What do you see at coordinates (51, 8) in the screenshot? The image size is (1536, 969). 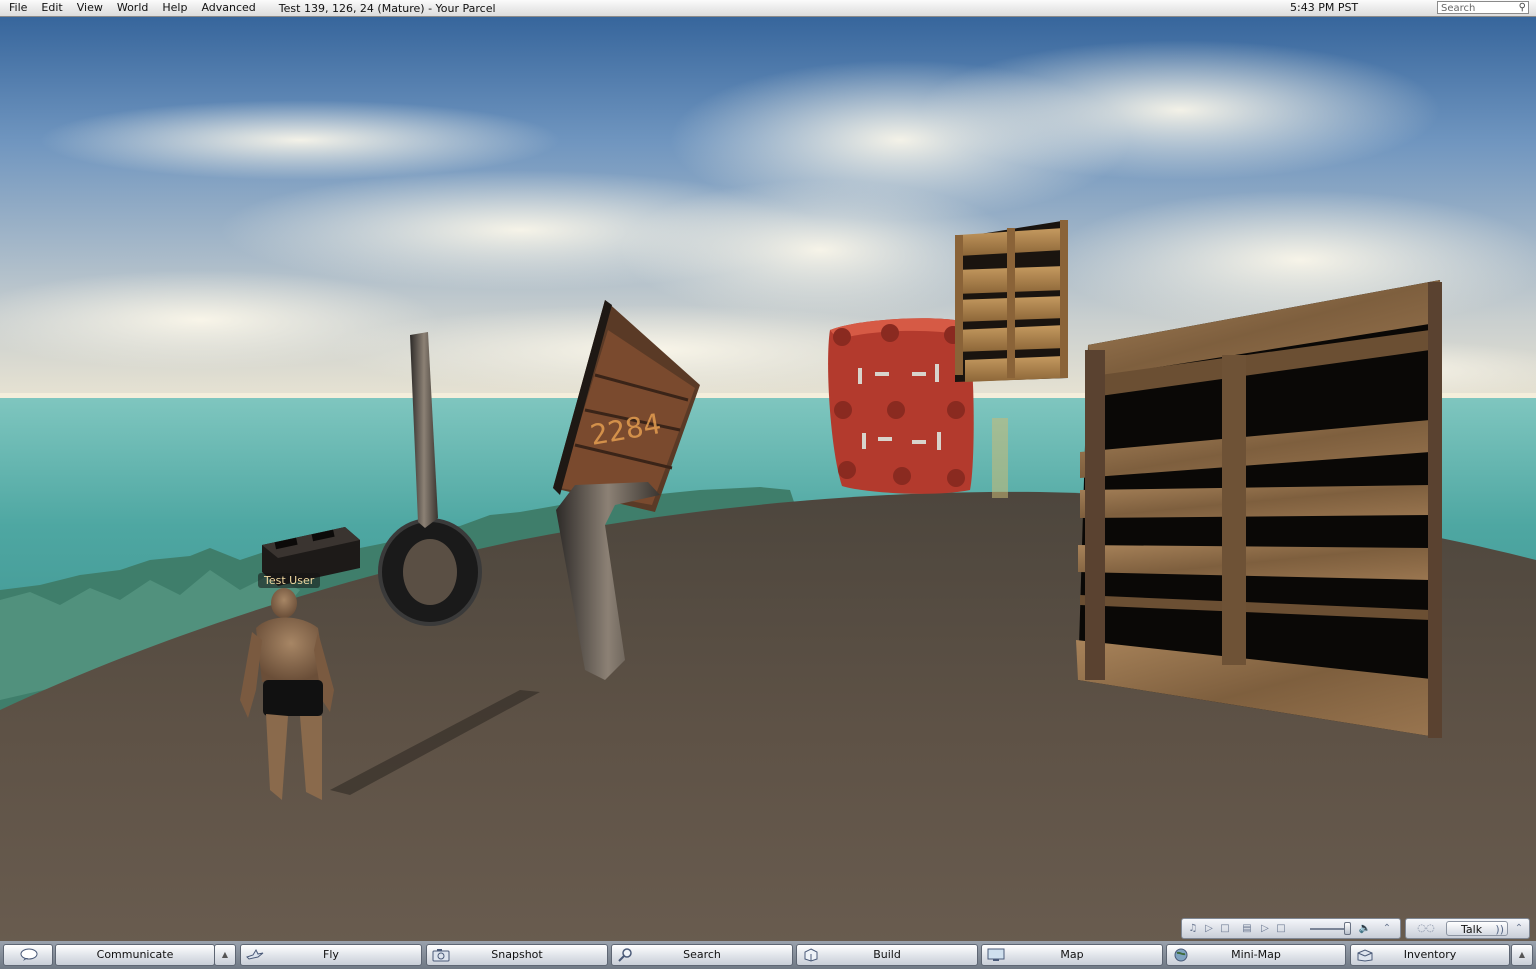 I see `menu-edit: Edit` at bounding box center [51, 8].